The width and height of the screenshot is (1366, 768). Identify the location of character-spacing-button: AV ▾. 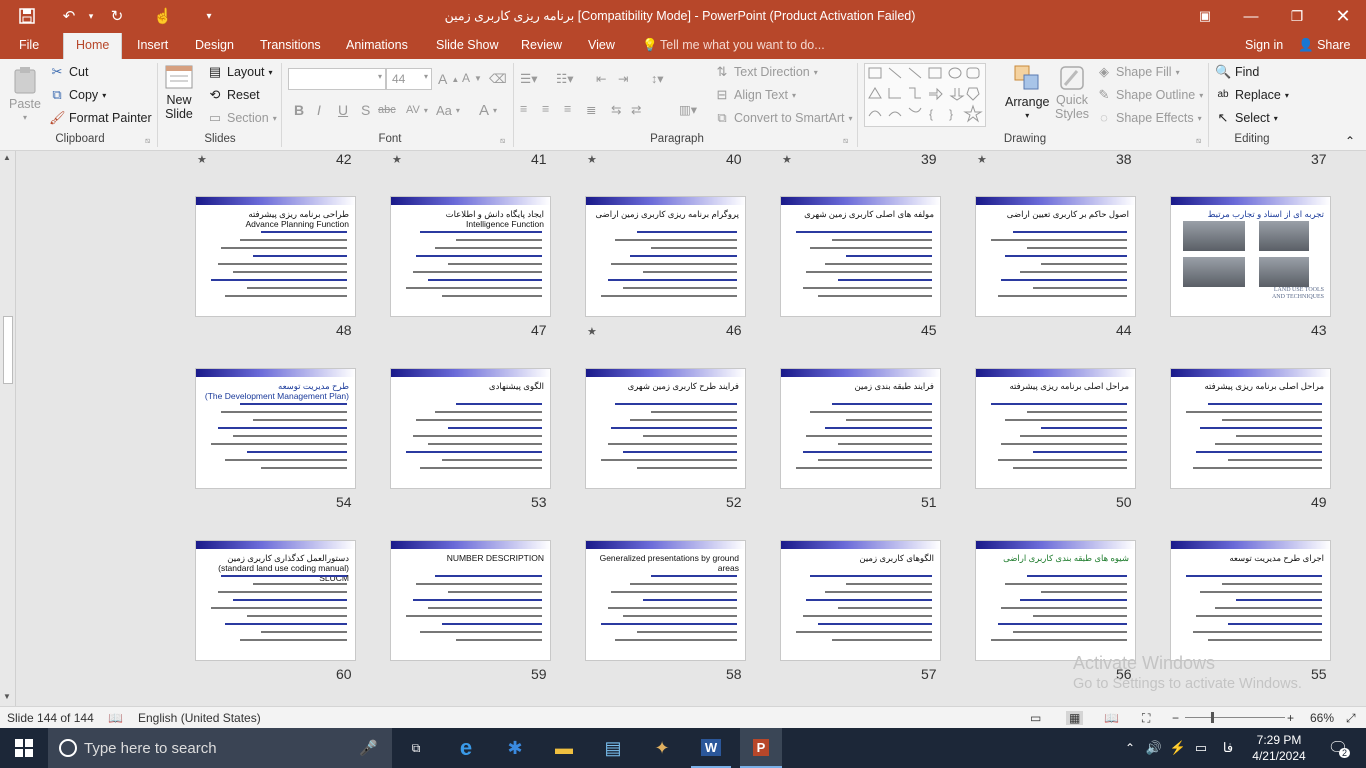
(417, 110).